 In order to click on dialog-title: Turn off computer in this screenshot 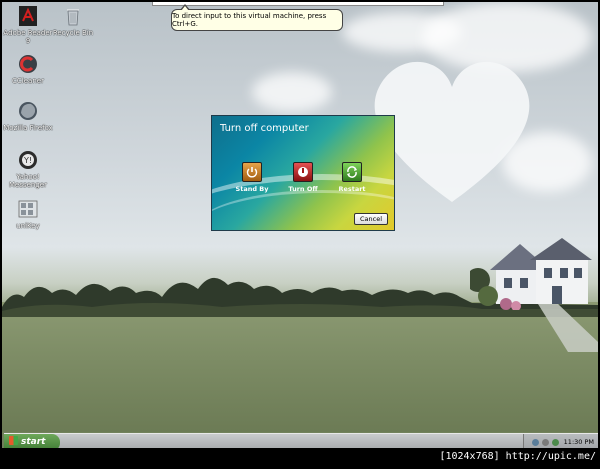, I will do `click(264, 128)`.